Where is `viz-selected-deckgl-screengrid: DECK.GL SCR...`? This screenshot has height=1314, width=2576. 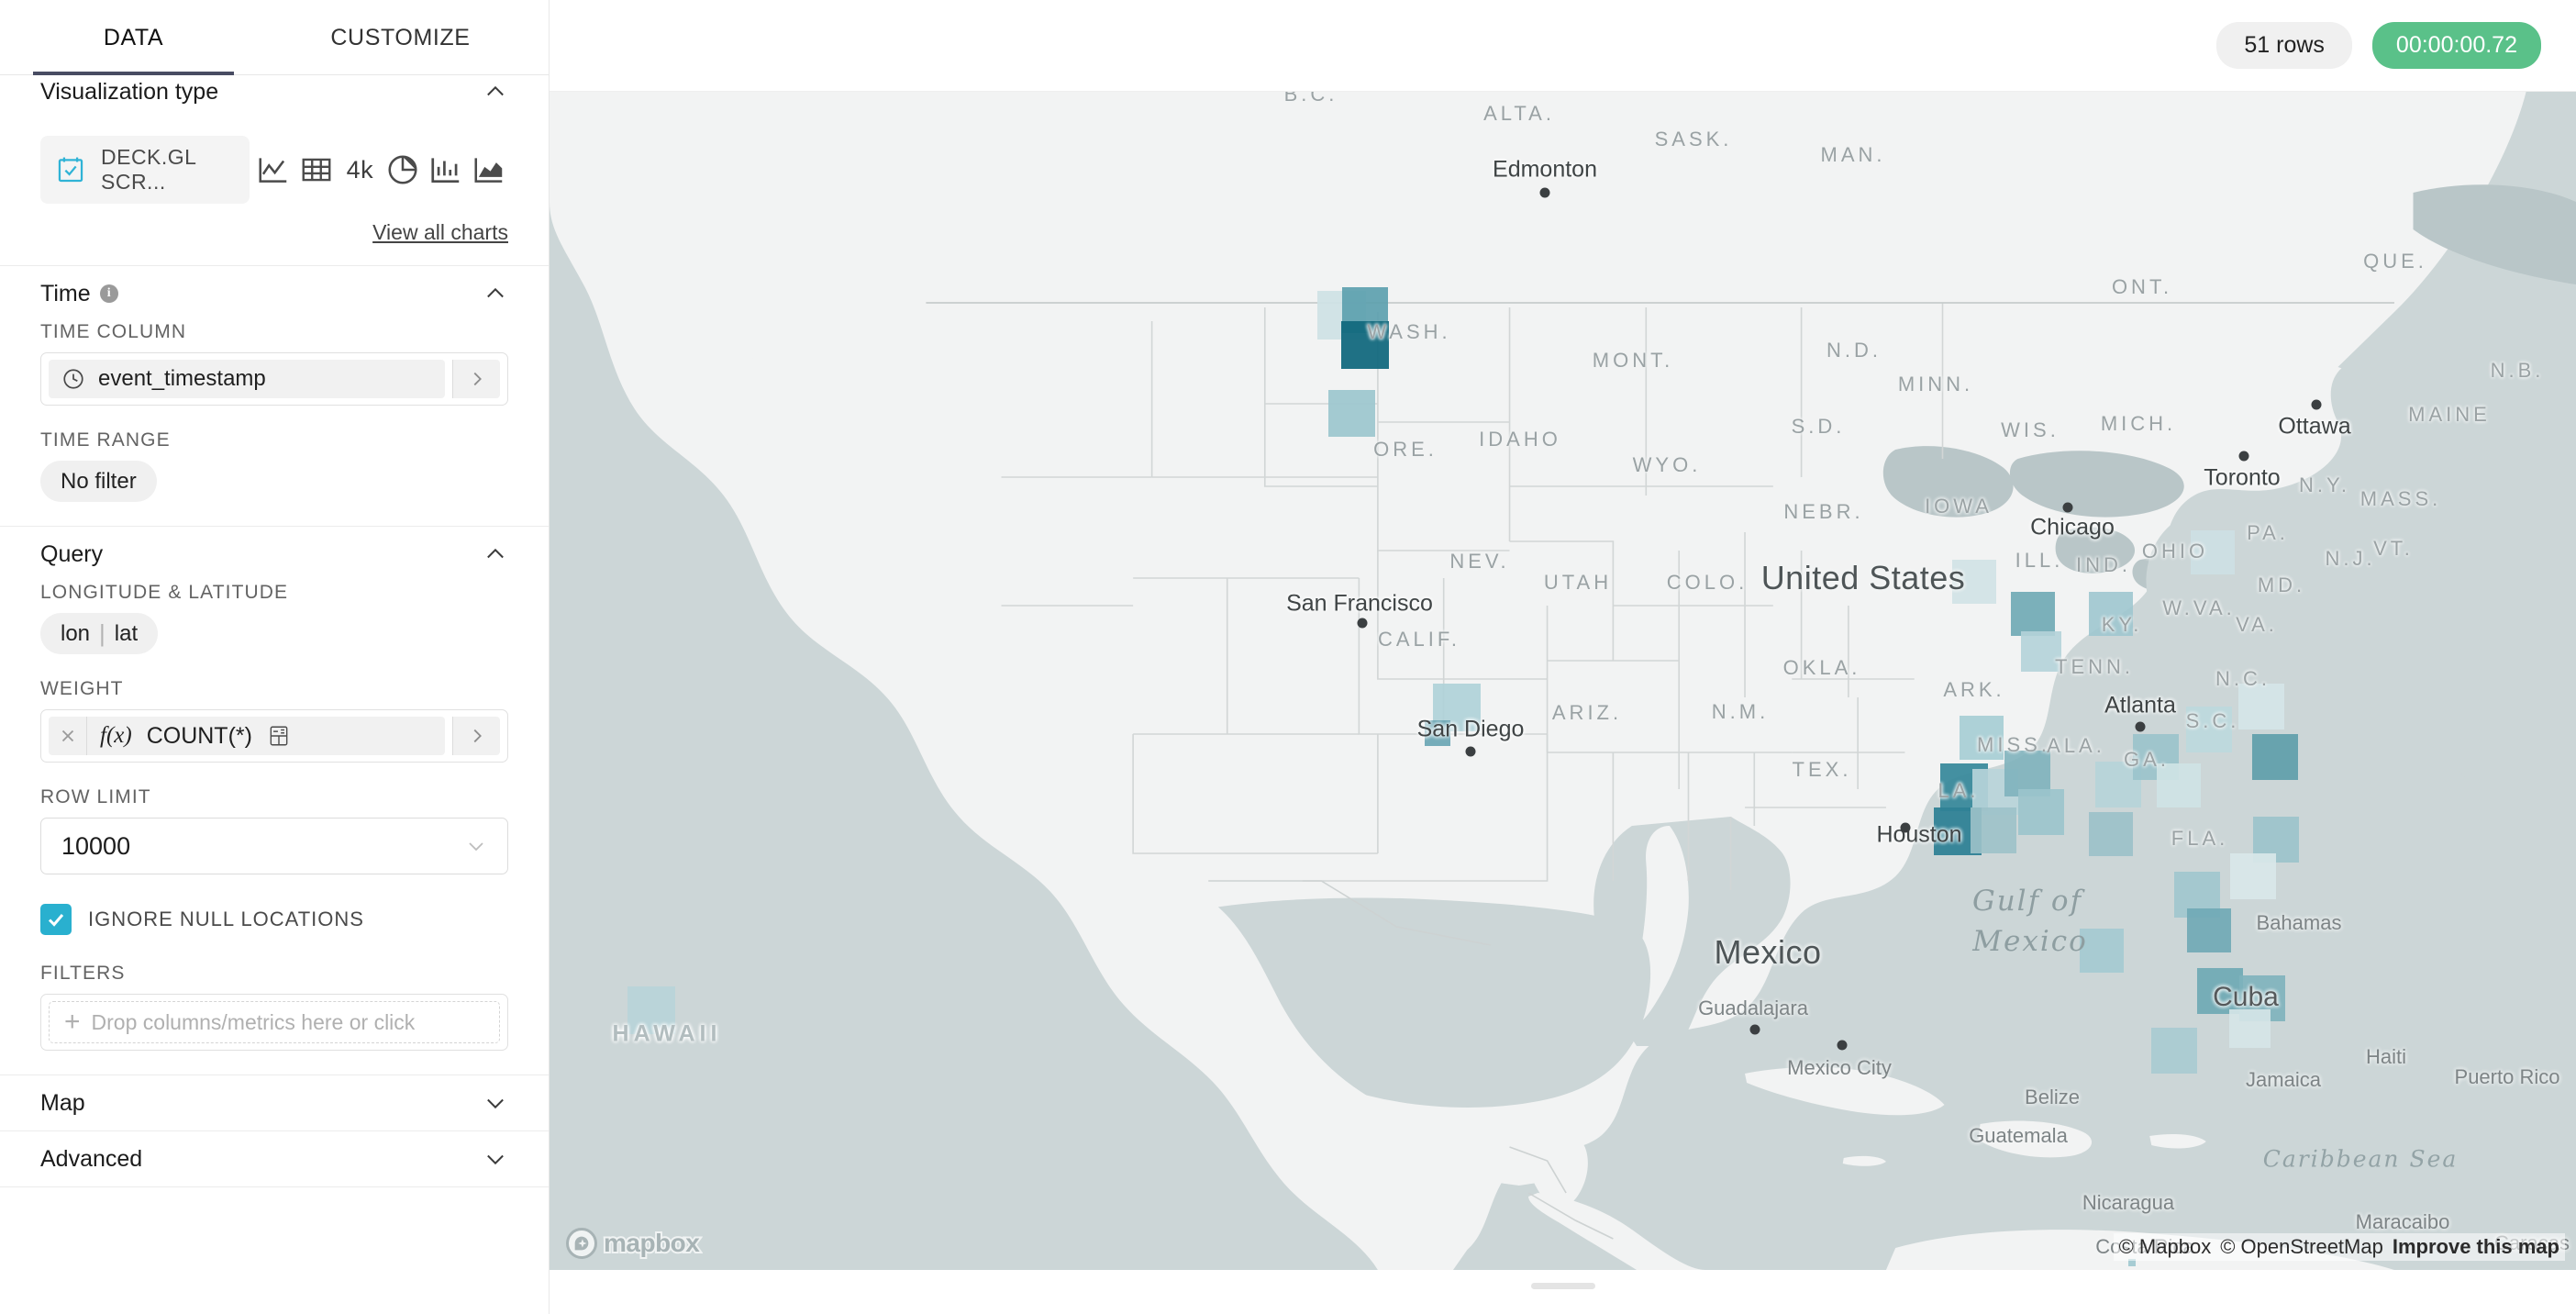
viz-selected-deckgl-screengrid: DECK.GL SCR... is located at coordinates (145, 170).